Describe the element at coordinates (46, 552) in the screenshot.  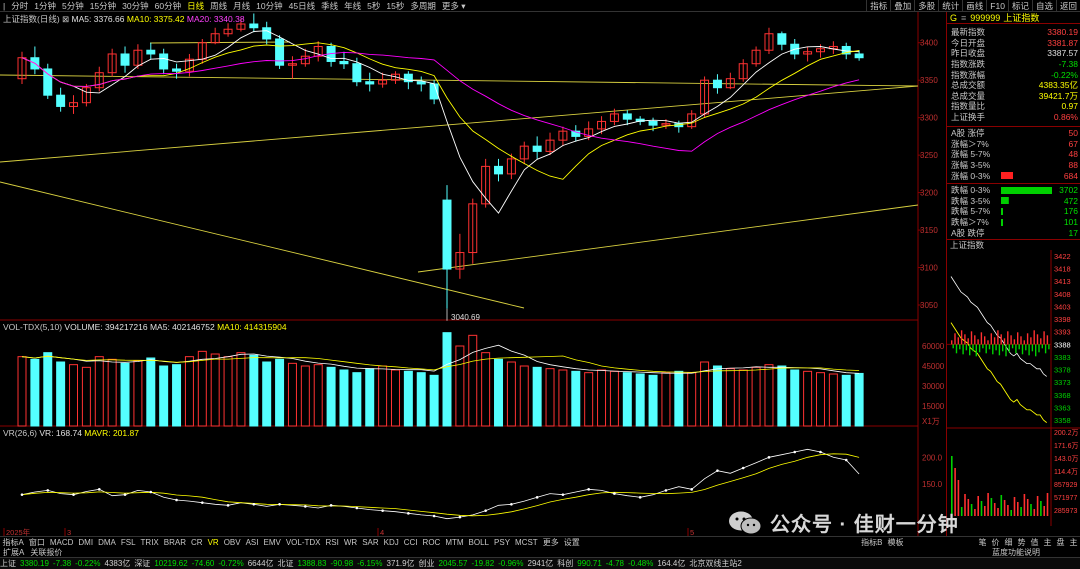
I see `ext-item: 关联报价` at that location.